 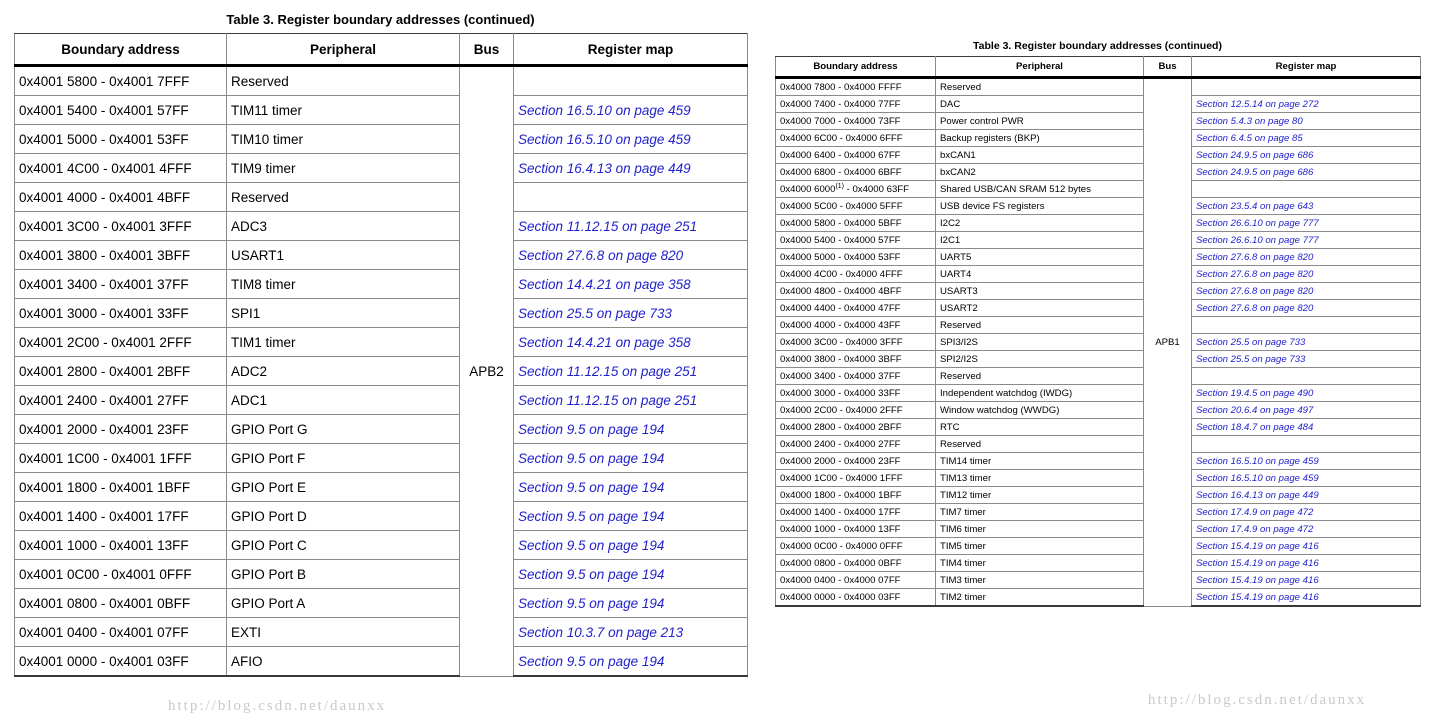 I want to click on cell-peripheral: Backup registers (BKP), so click(x=1039, y=138).